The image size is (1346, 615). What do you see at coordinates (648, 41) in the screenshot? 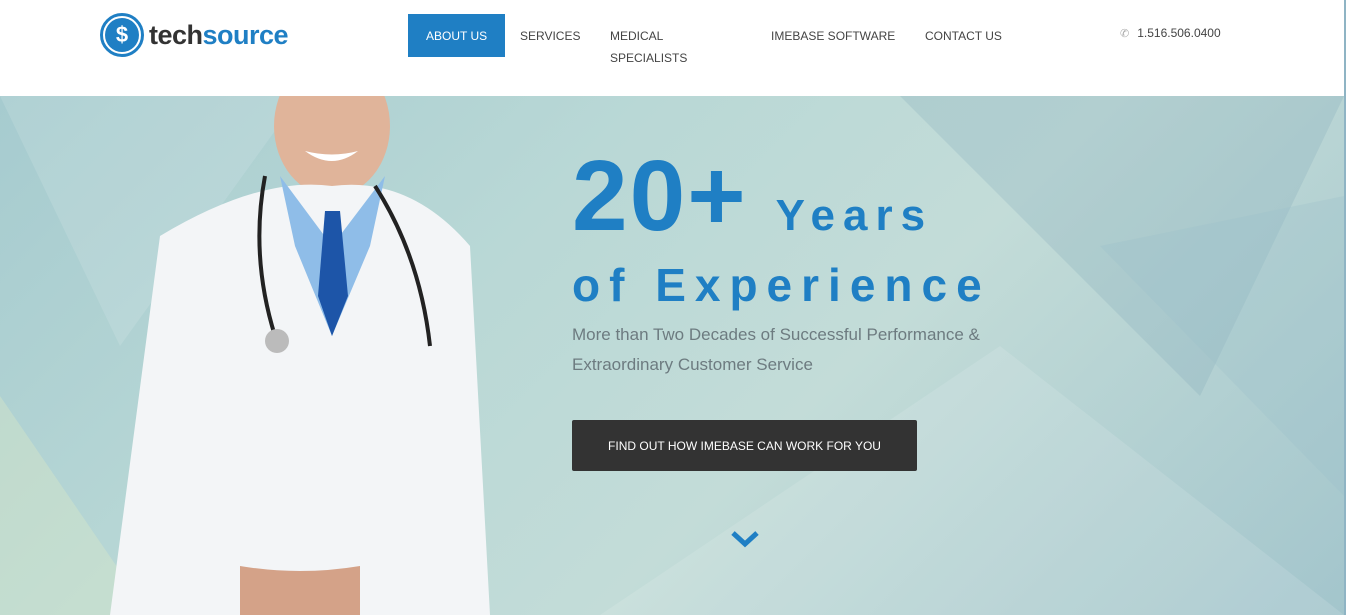
I see `nav-medical-specialists: MEDICAL SPECIALISTS` at bounding box center [648, 41].